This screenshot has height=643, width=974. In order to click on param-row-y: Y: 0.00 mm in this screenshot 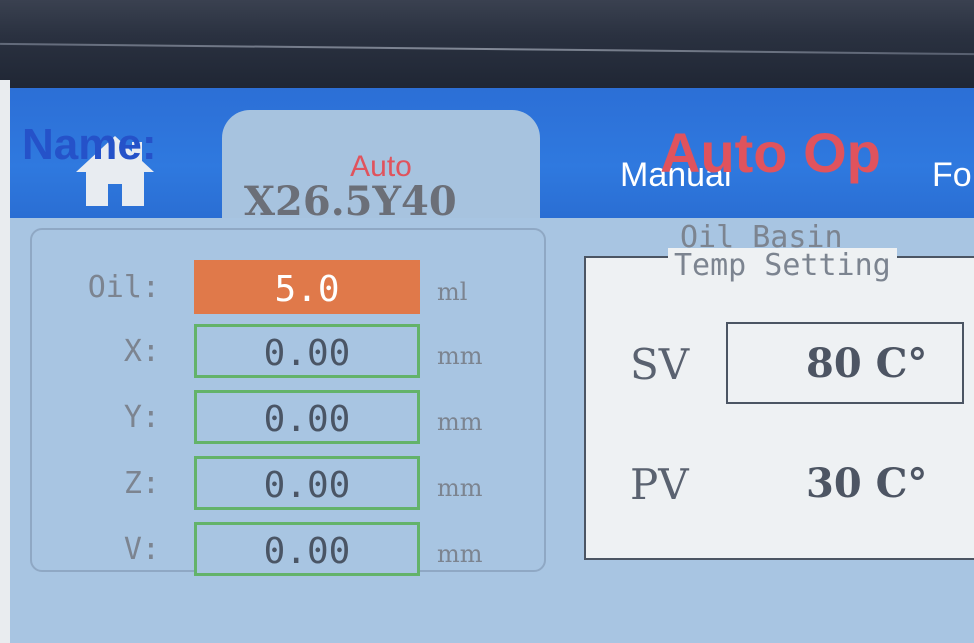, I will do `click(288, 420)`.